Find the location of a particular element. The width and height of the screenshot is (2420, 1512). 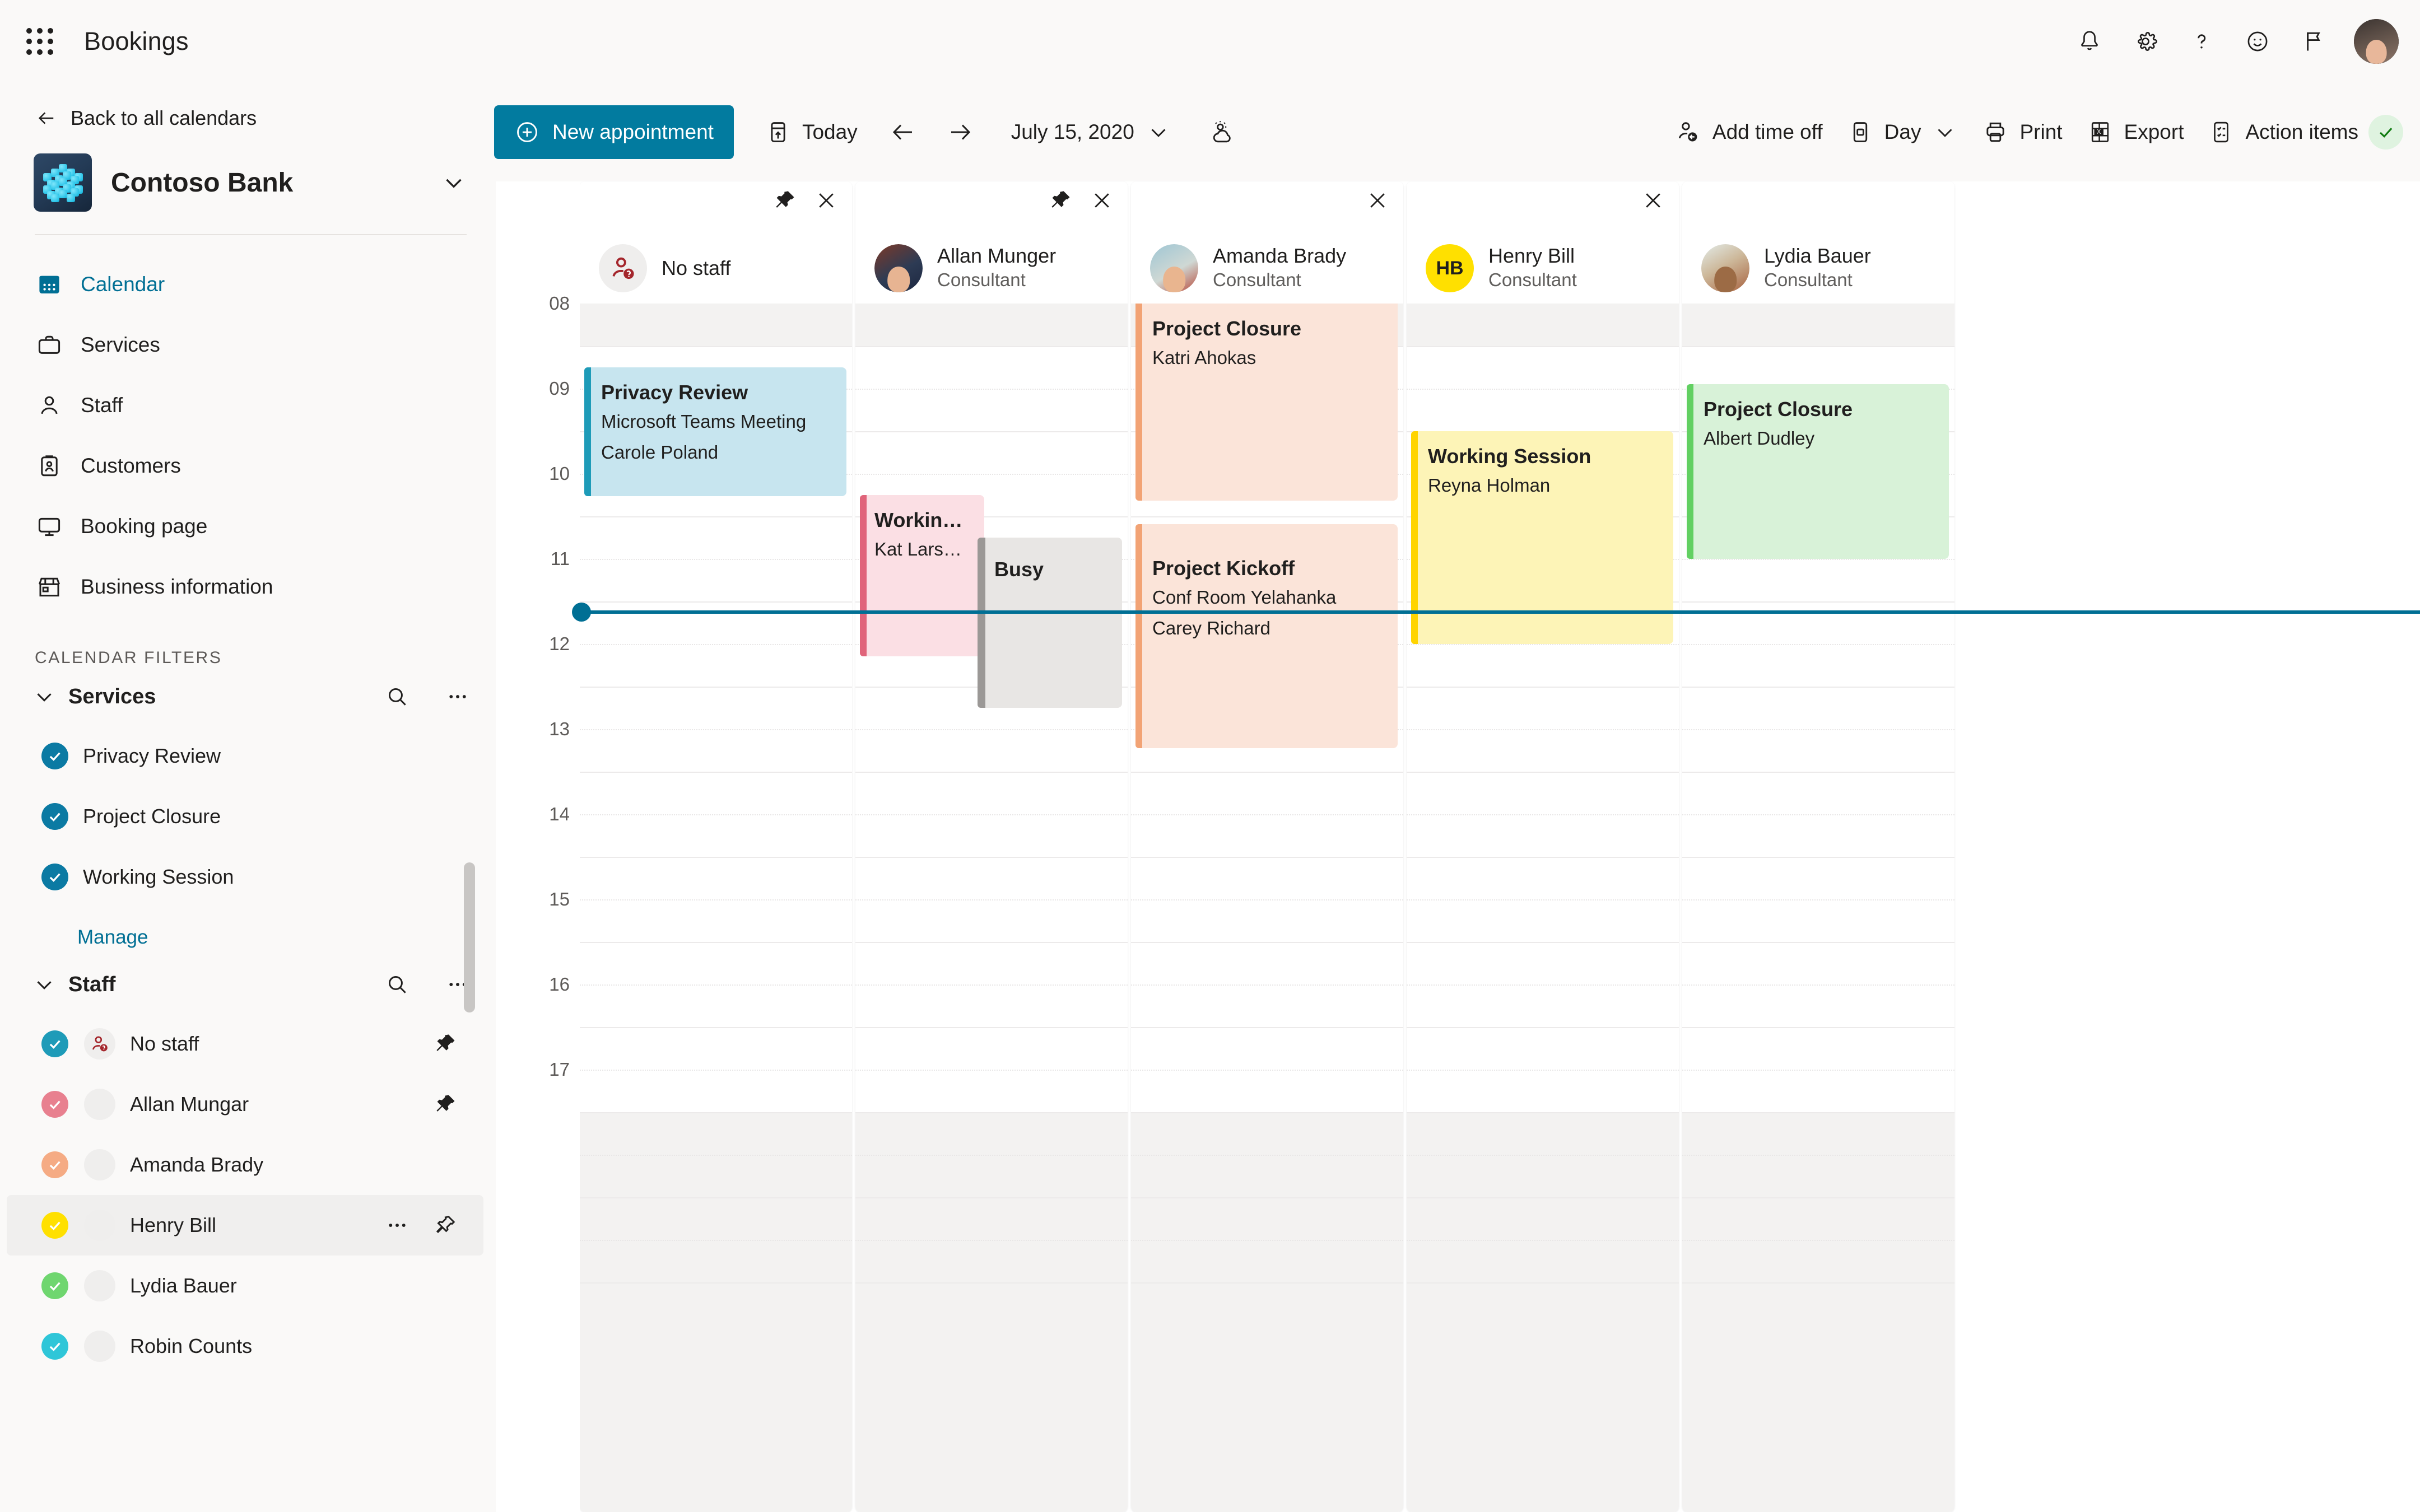

pin-outline-icon is located at coordinates (445, 1226).